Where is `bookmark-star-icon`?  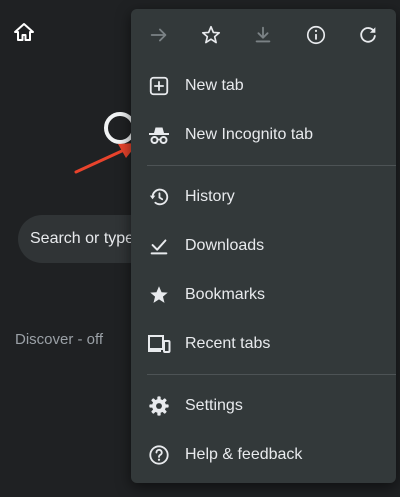
bookmark-star-icon is located at coordinates (211, 34).